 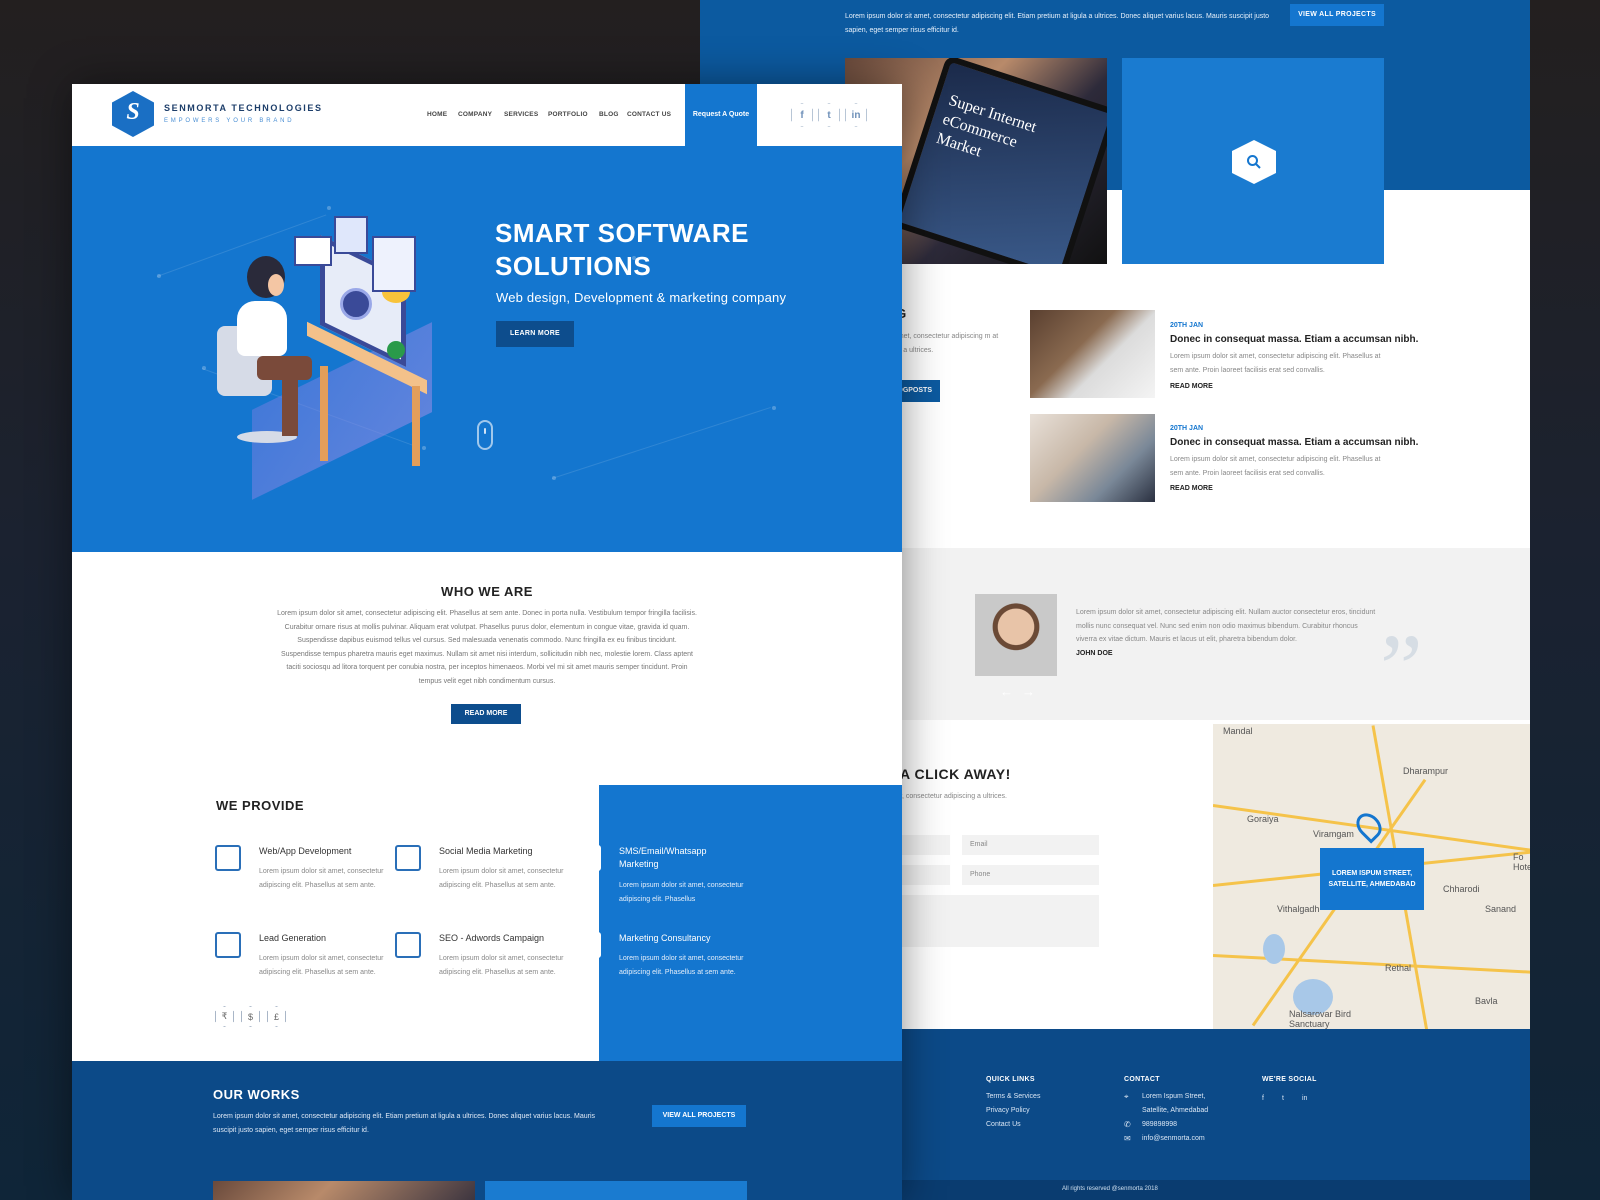 I want to click on contact-footer-heading: CONTACT, so click(x=1142, y=1079).